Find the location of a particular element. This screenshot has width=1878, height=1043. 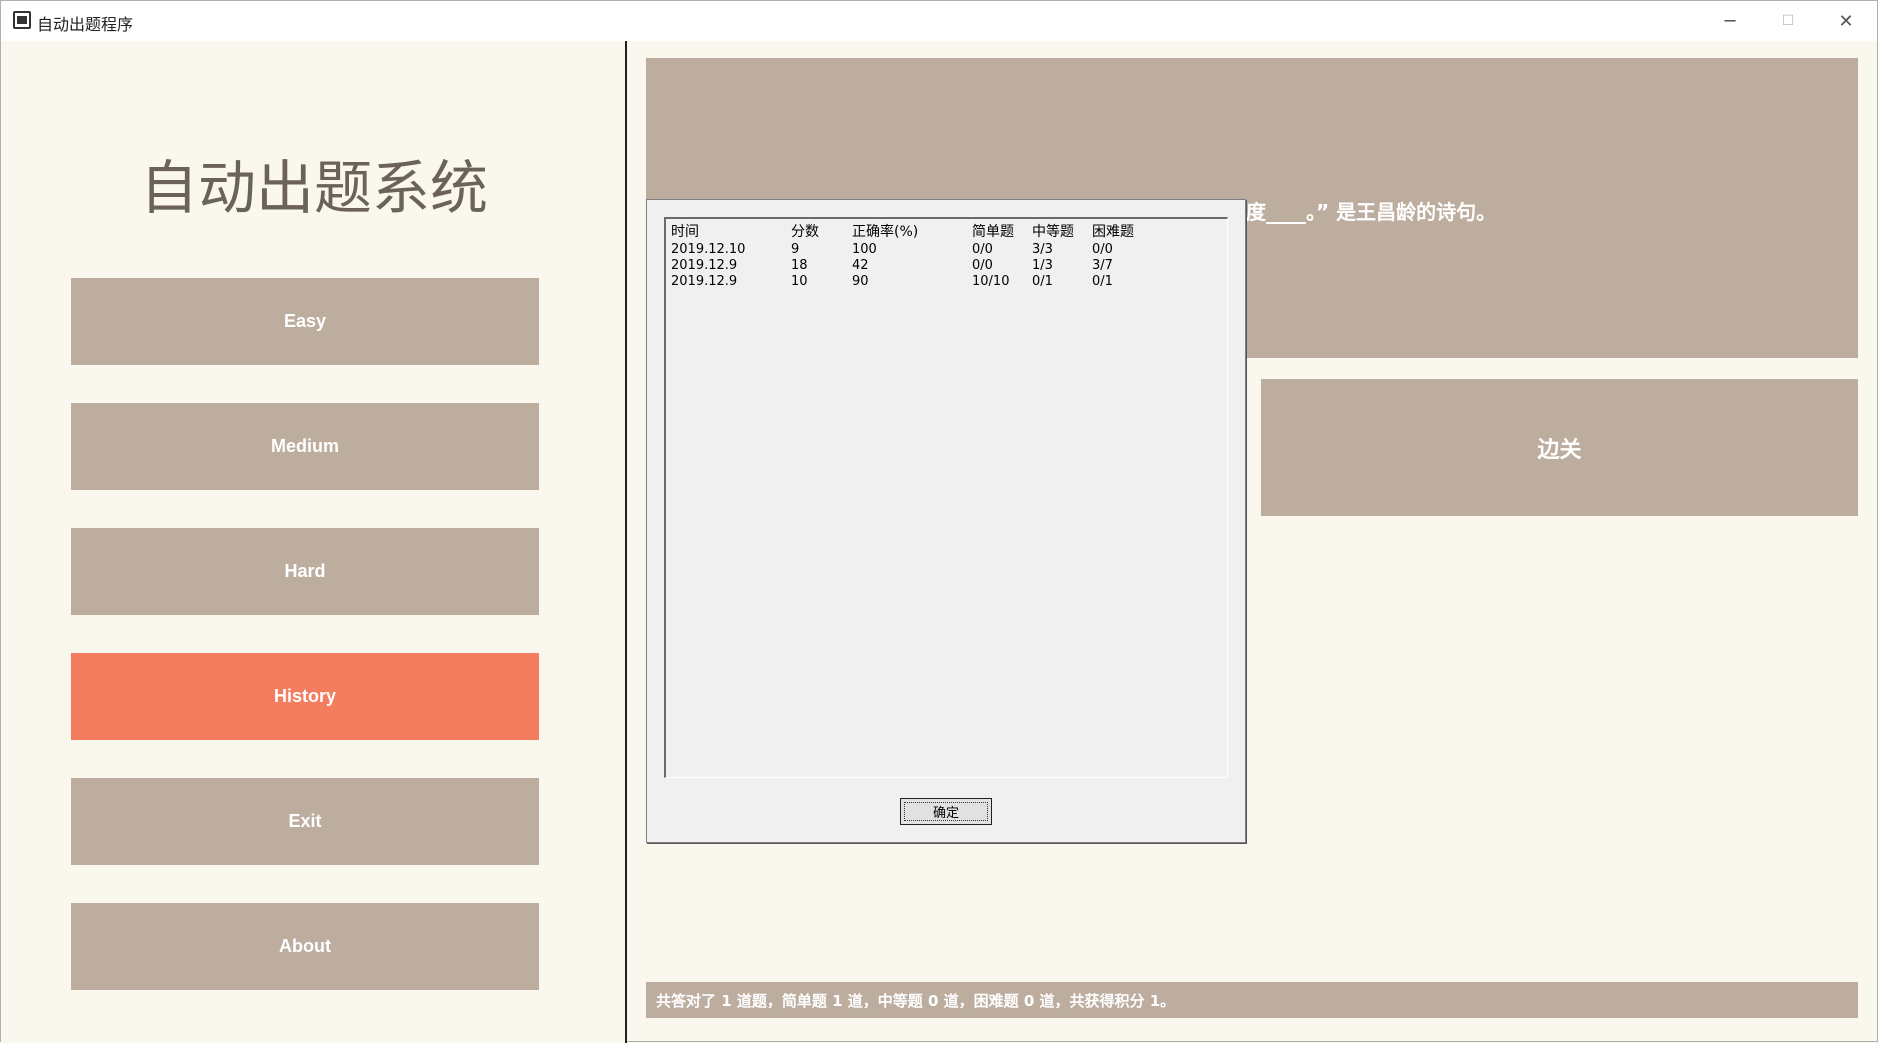

hard-button: Hard is located at coordinates (305, 571).